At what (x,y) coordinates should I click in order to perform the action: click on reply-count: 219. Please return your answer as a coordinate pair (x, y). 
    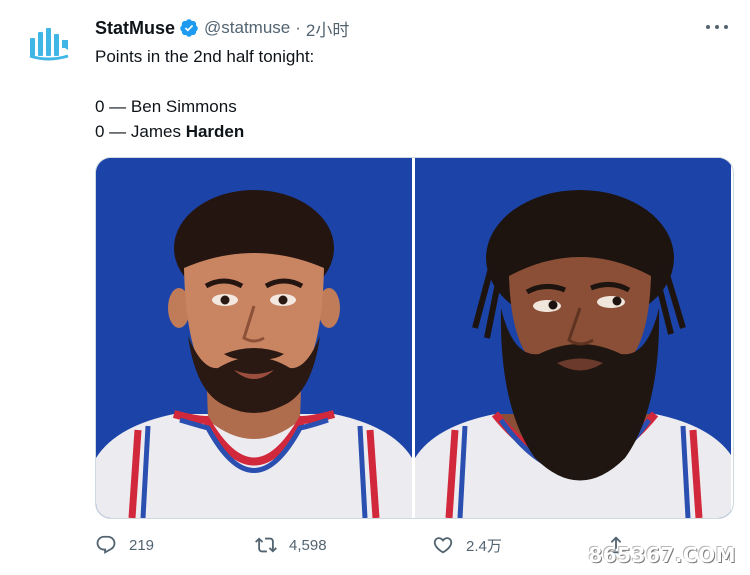
    Looking at the image, I should click on (142, 545).